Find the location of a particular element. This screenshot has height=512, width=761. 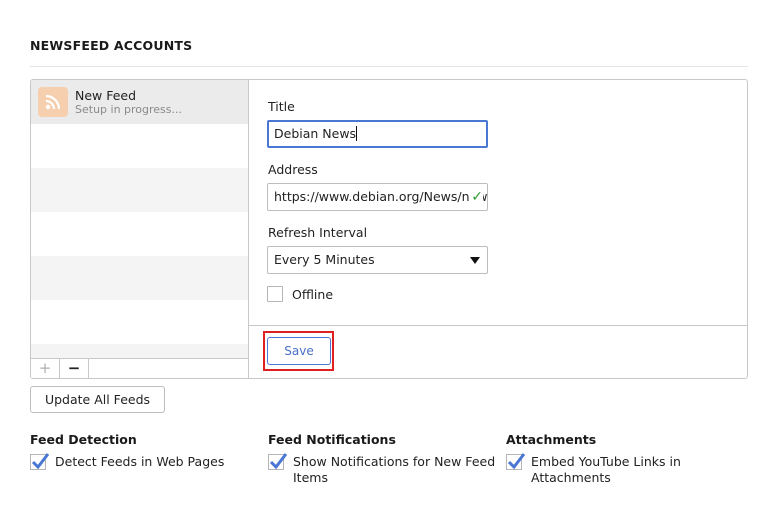

feed-item-title: New Feed is located at coordinates (106, 95).